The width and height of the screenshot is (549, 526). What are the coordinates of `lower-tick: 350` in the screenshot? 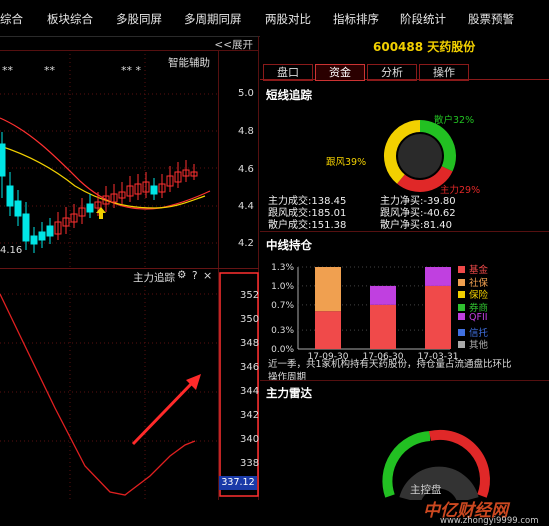 It's located at (250, 319).